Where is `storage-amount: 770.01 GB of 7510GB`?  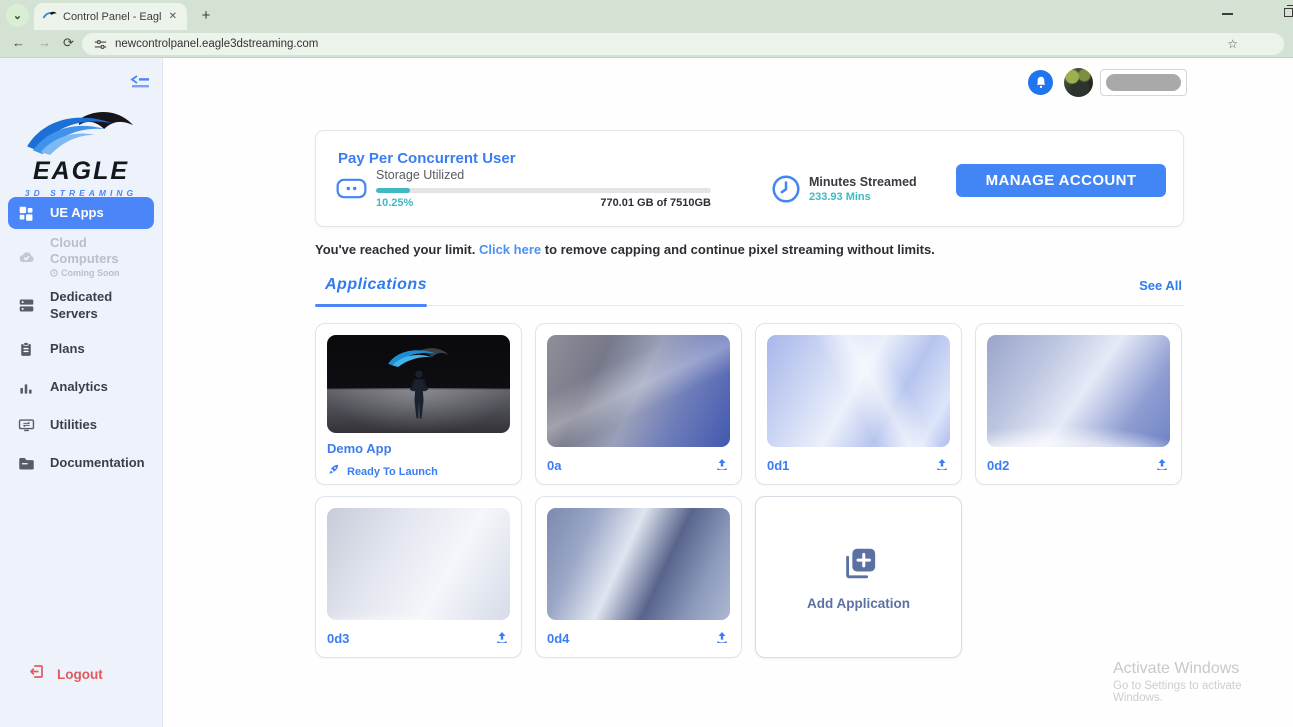 storage-amount: 770.01 GB of 7510GB is located at coordinates (655, 203).